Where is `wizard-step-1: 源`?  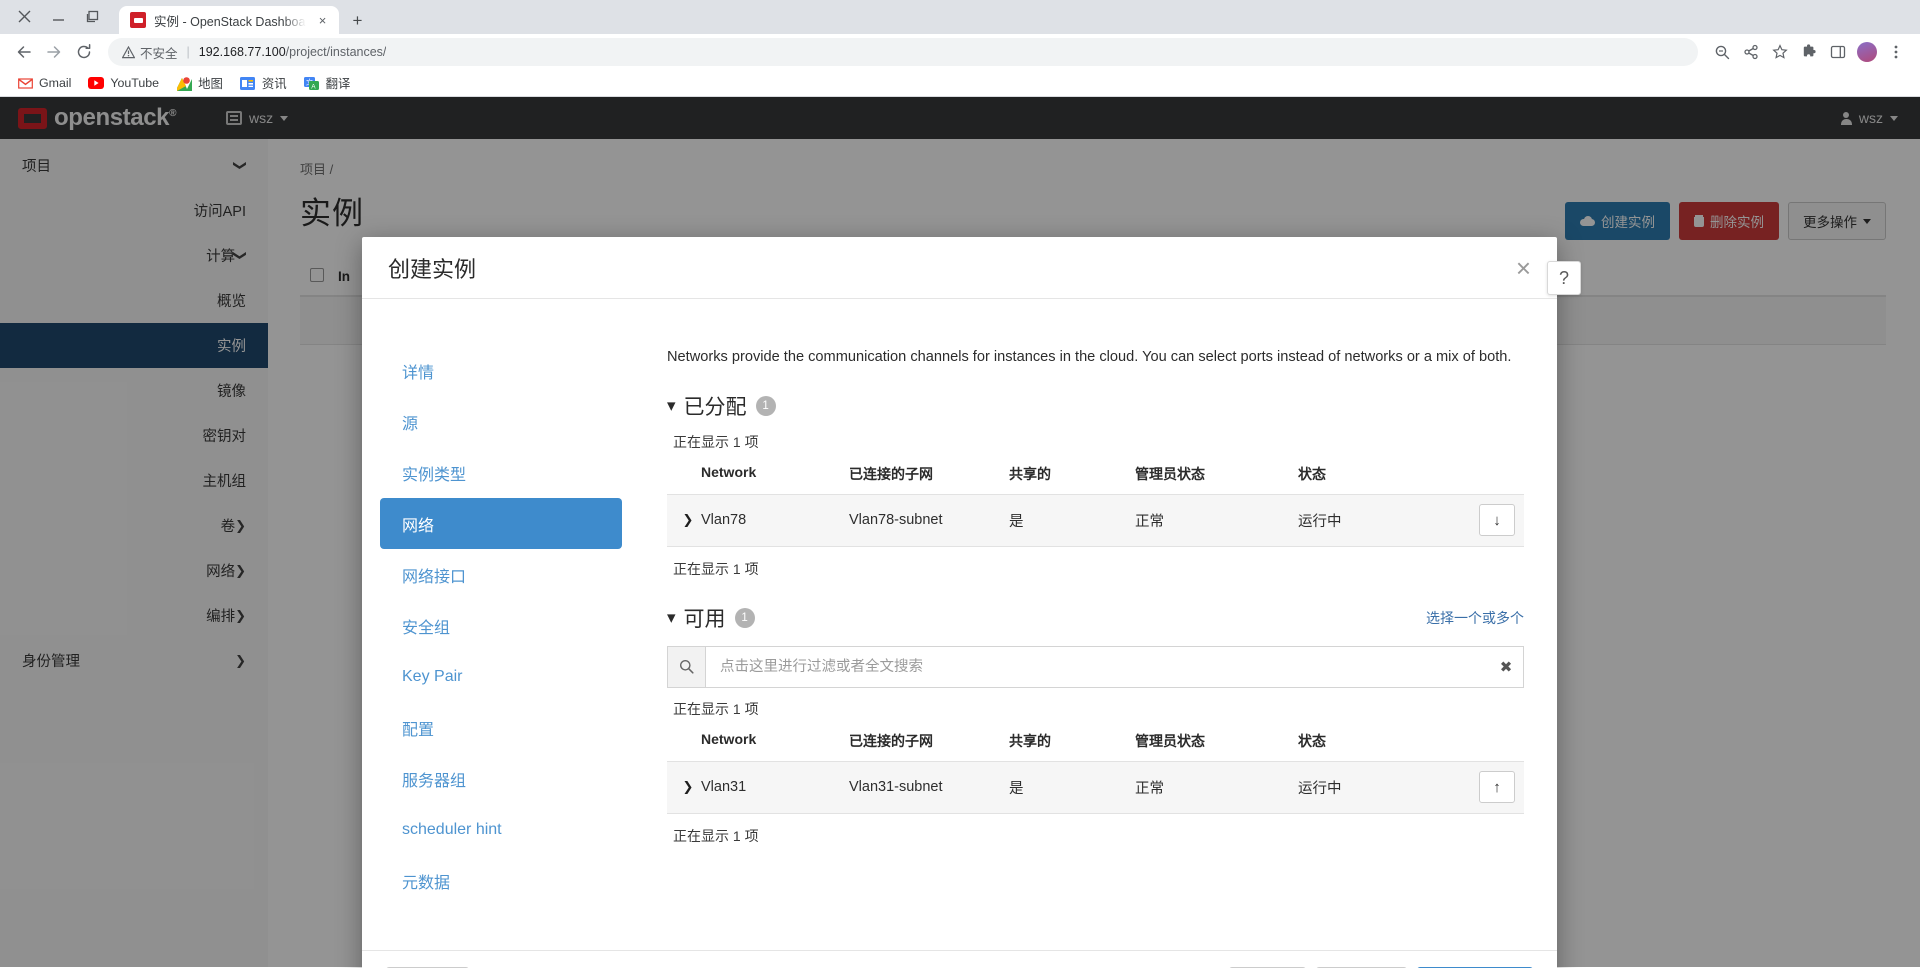
wizard-step-1: 源 is located at coordinates (501, 421).